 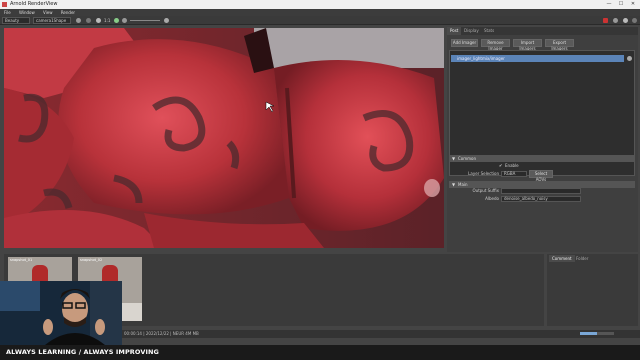 What do you see at coordinates (492, 198) in the screenshot?
I see `albedo-label: Albedo` at bounding box center [492, 198].